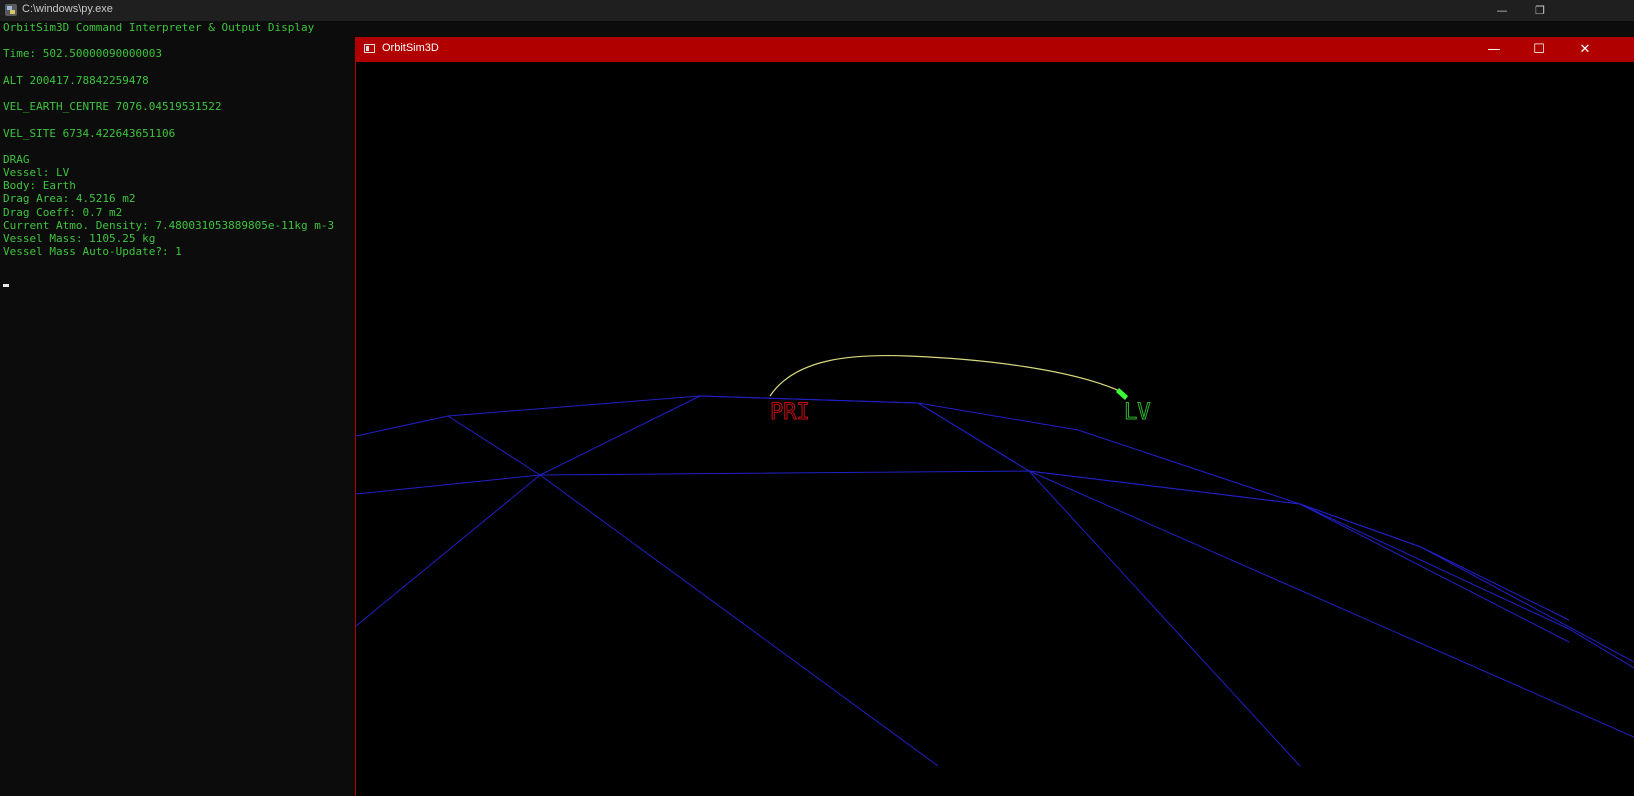 The image size is (1634, 796). I want to click on console-line: Body: Earth, so click(39, 186).